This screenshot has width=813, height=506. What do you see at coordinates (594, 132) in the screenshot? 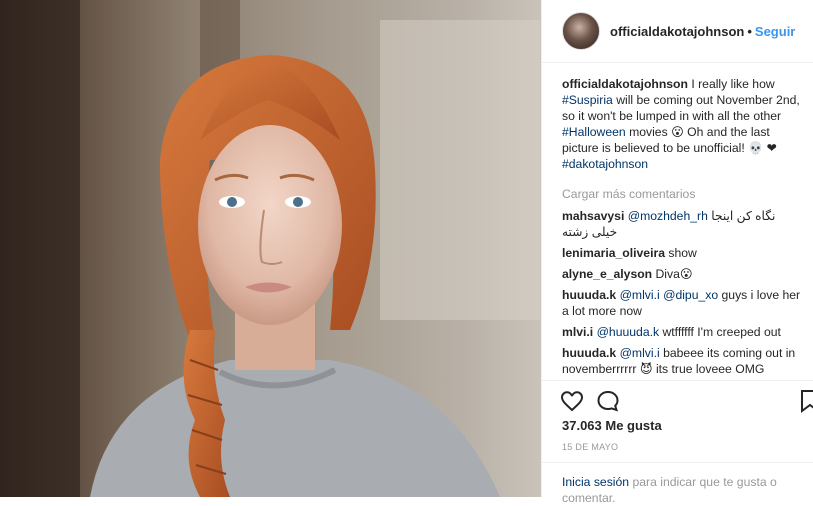
I see `hashtag-halloween: #Halloween` at bounding box center [594, 132].